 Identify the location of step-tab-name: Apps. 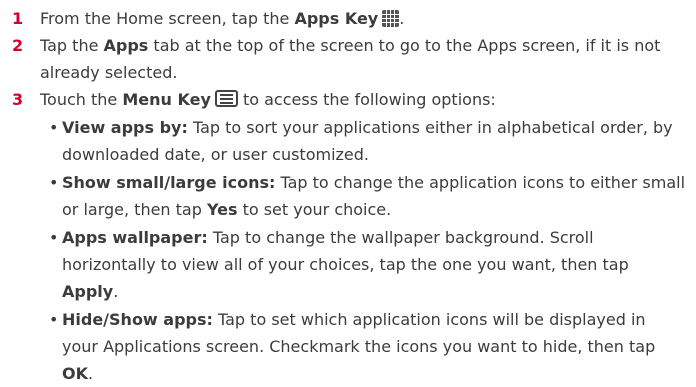
(126, 45).